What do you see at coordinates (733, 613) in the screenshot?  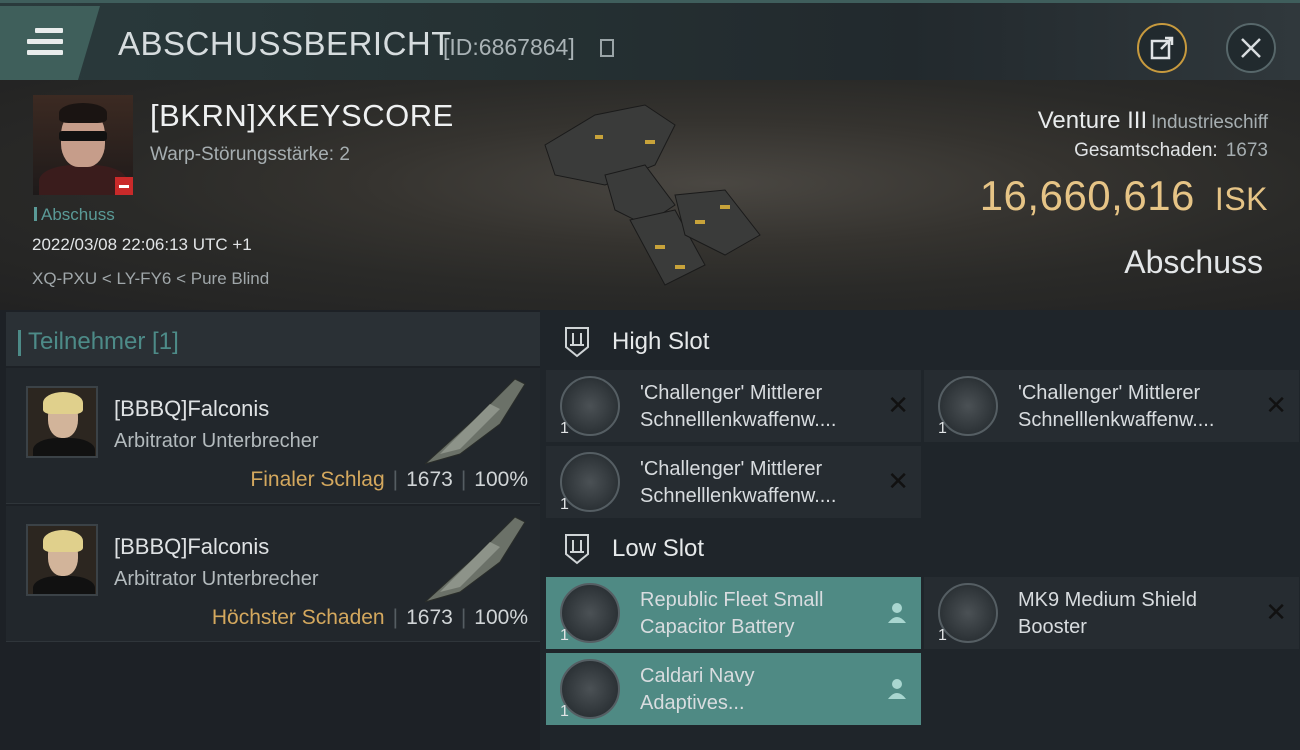 I see `low-slot-module: 1 Republic Fleet Small Capacitor Battery` at bounding box center [733, 613].